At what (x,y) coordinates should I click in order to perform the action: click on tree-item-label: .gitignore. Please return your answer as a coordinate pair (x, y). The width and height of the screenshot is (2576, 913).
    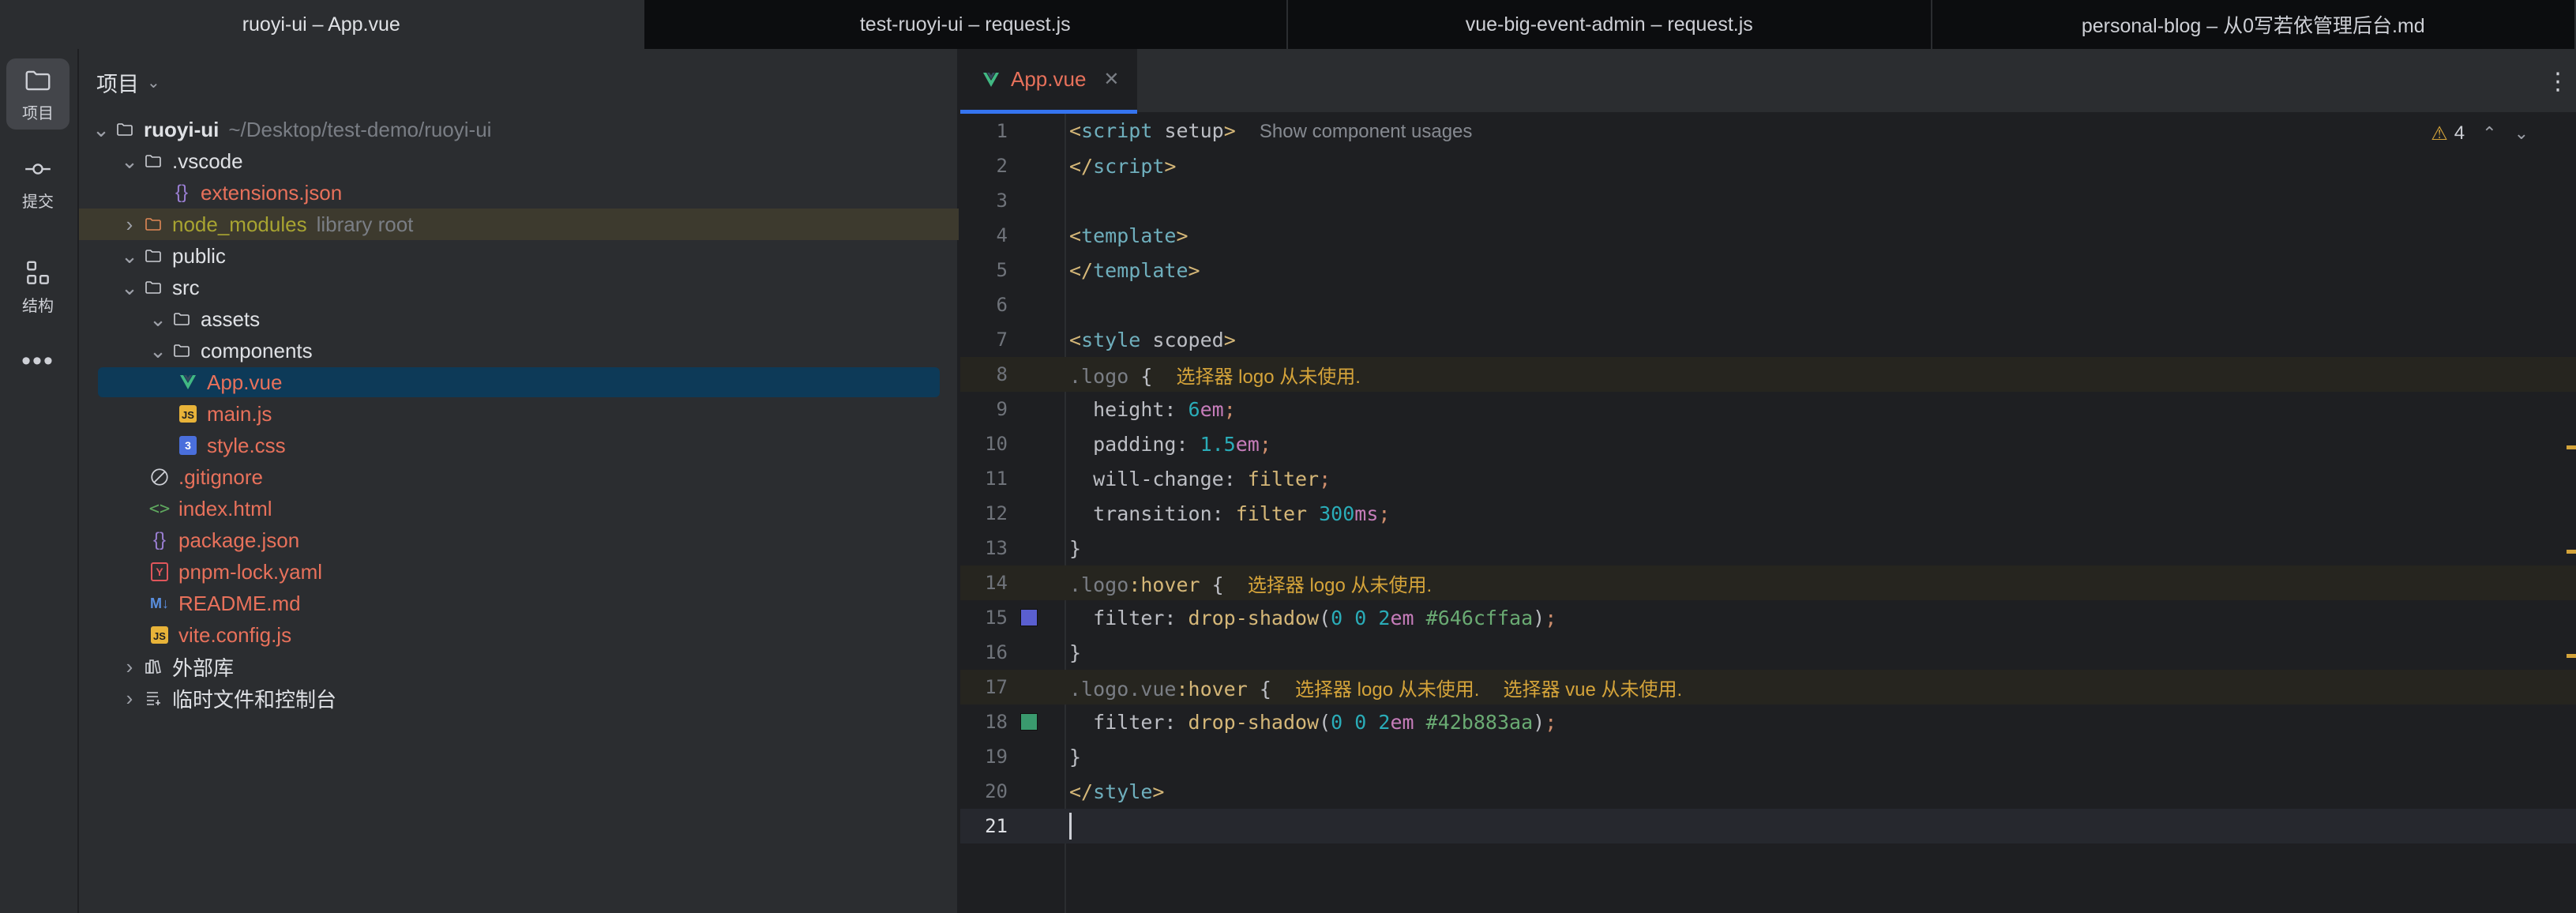
    Looking at the image, I should click on (220, 476).